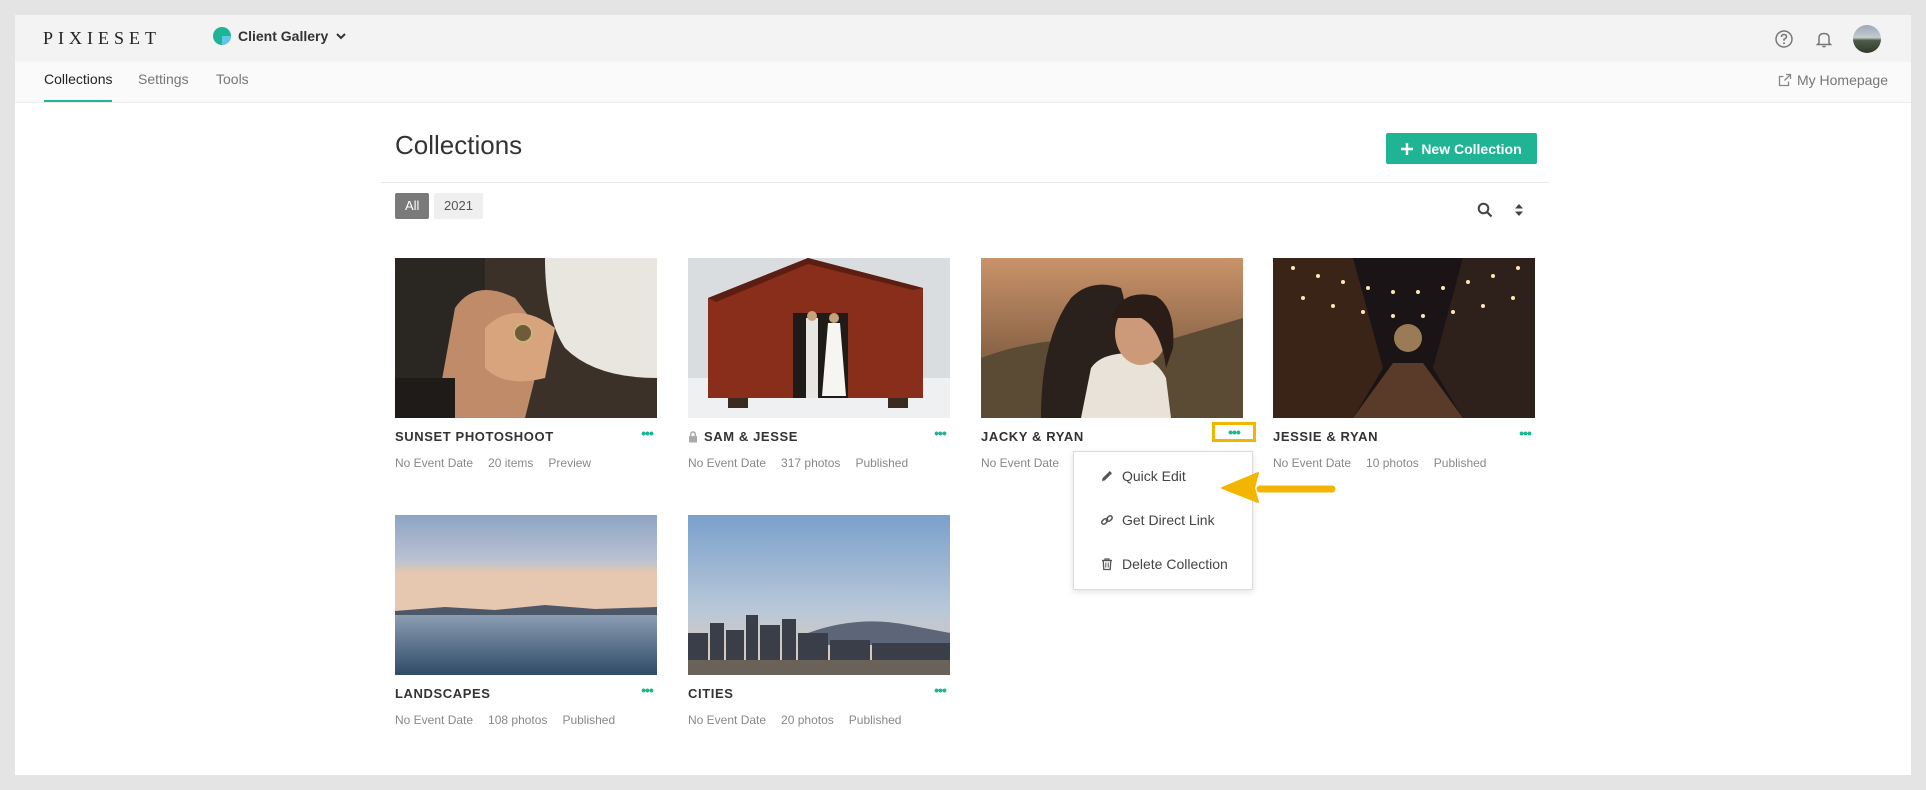 Image resolution: width=1926 pixels, height=790 pixels. I want to click on status-text: Preview, so click(570, 463).